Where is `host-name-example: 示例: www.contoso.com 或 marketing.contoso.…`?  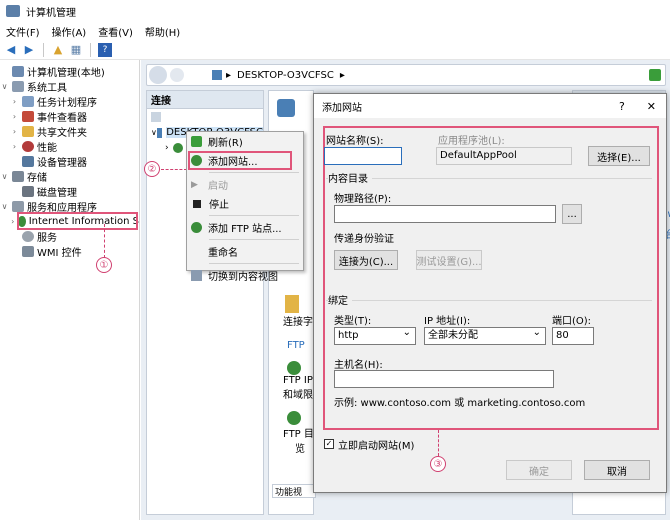
host-name-example: 示例: www.contoso.com 或 marketing.contoso.… is located at coordinates (460, 403).